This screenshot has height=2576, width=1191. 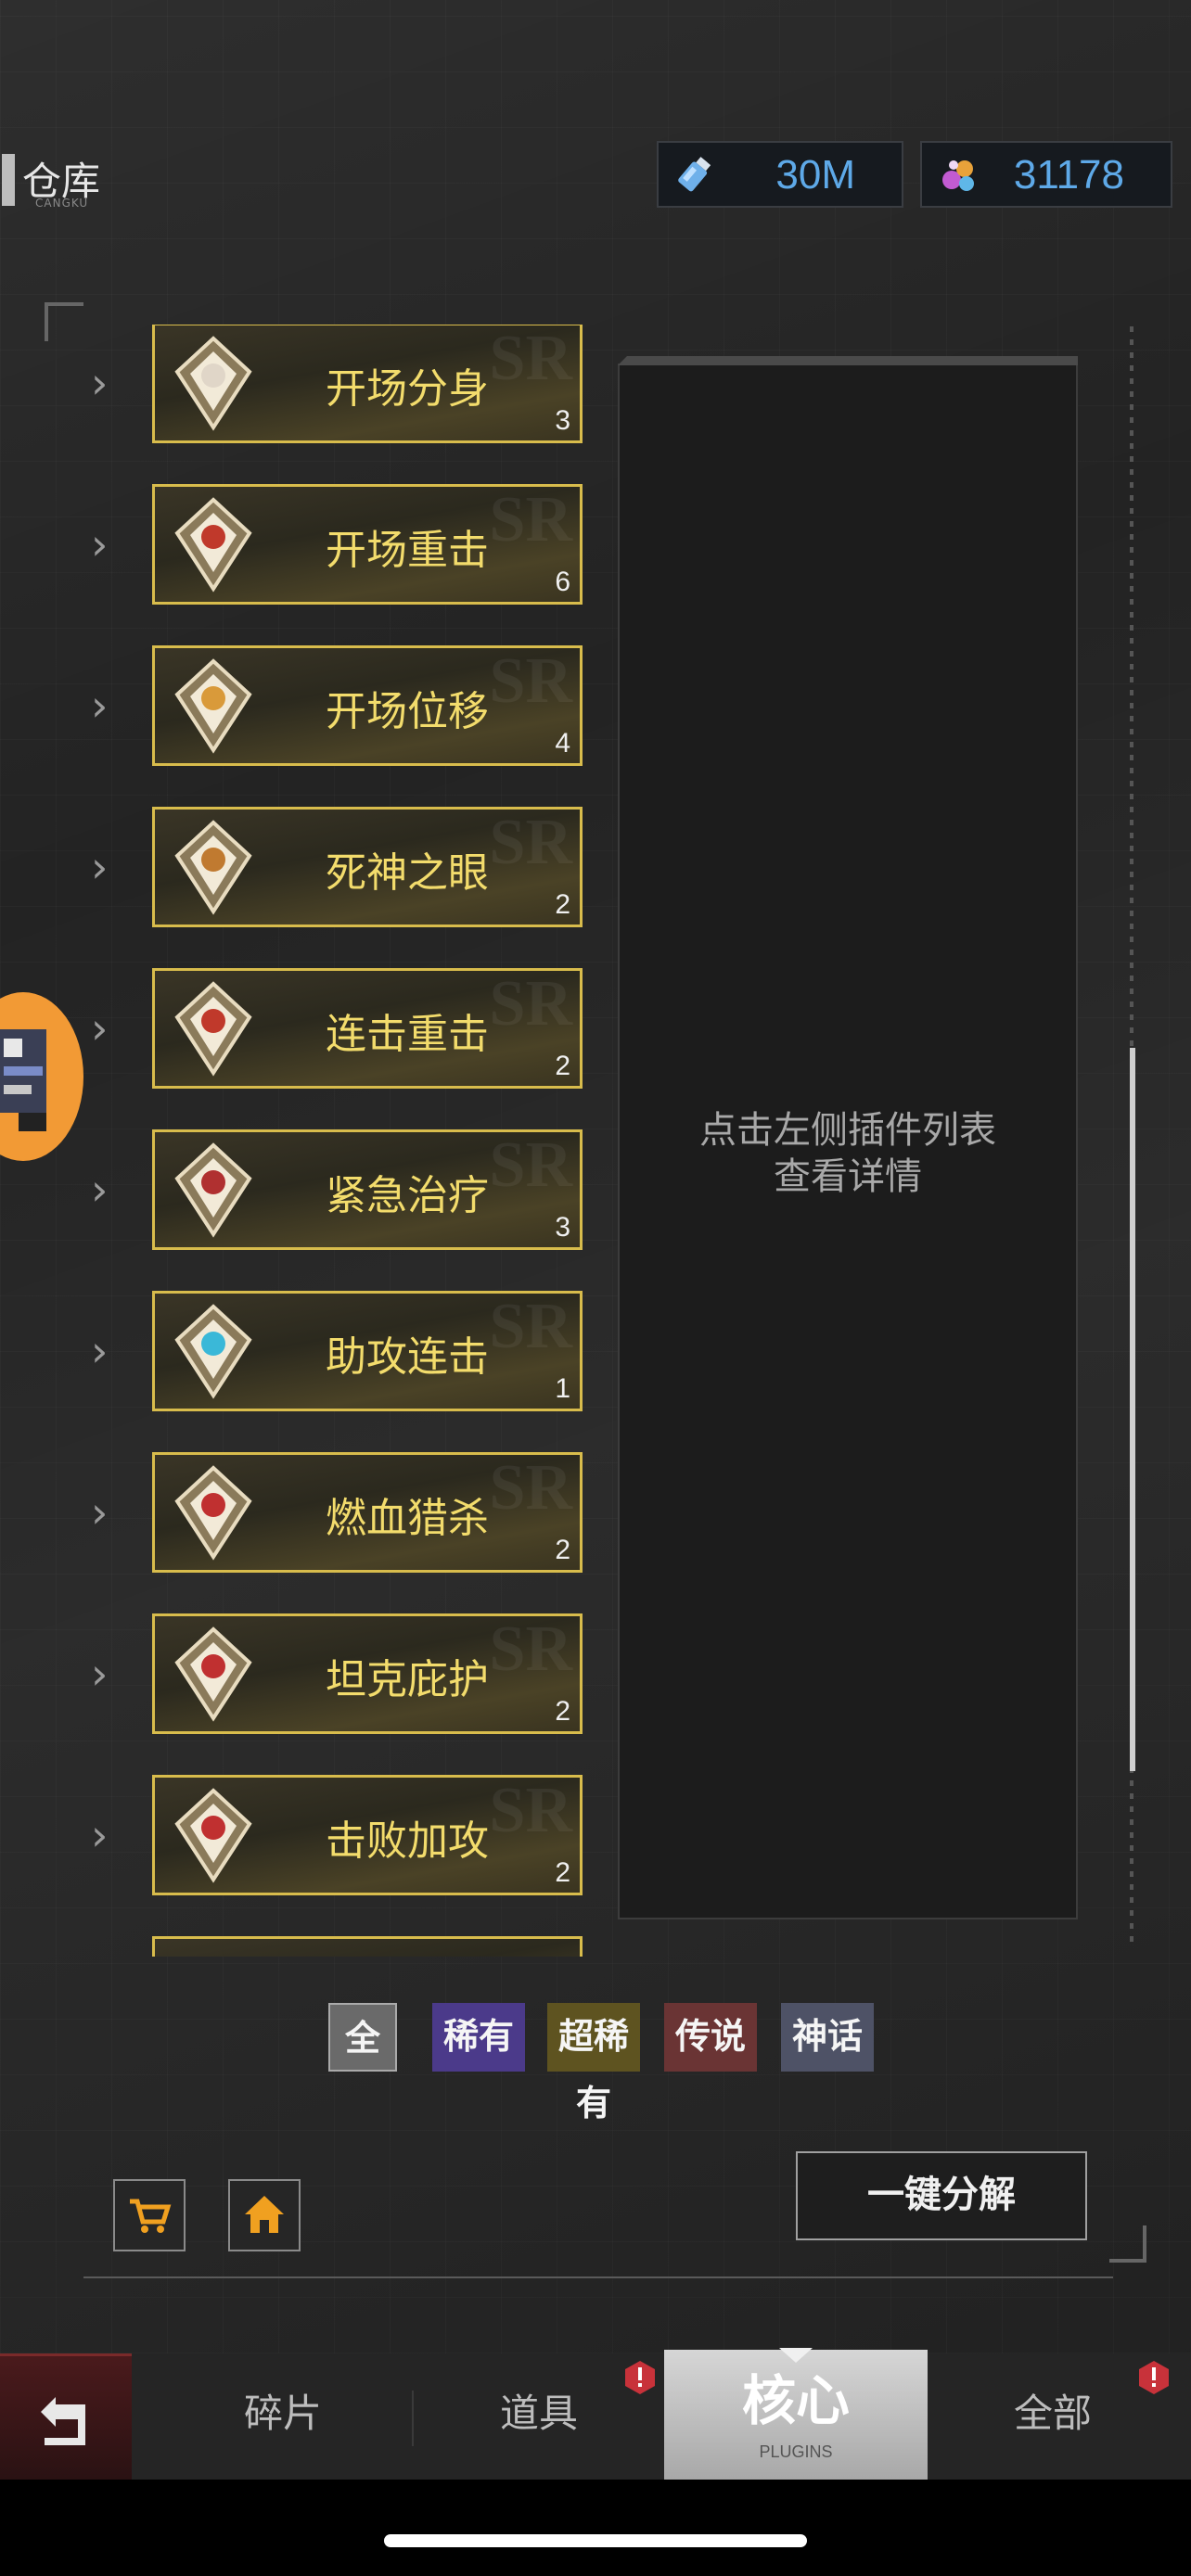 I want to click on plugin-card: SR 紧急治疗 3, so click(x=367, y=1190).